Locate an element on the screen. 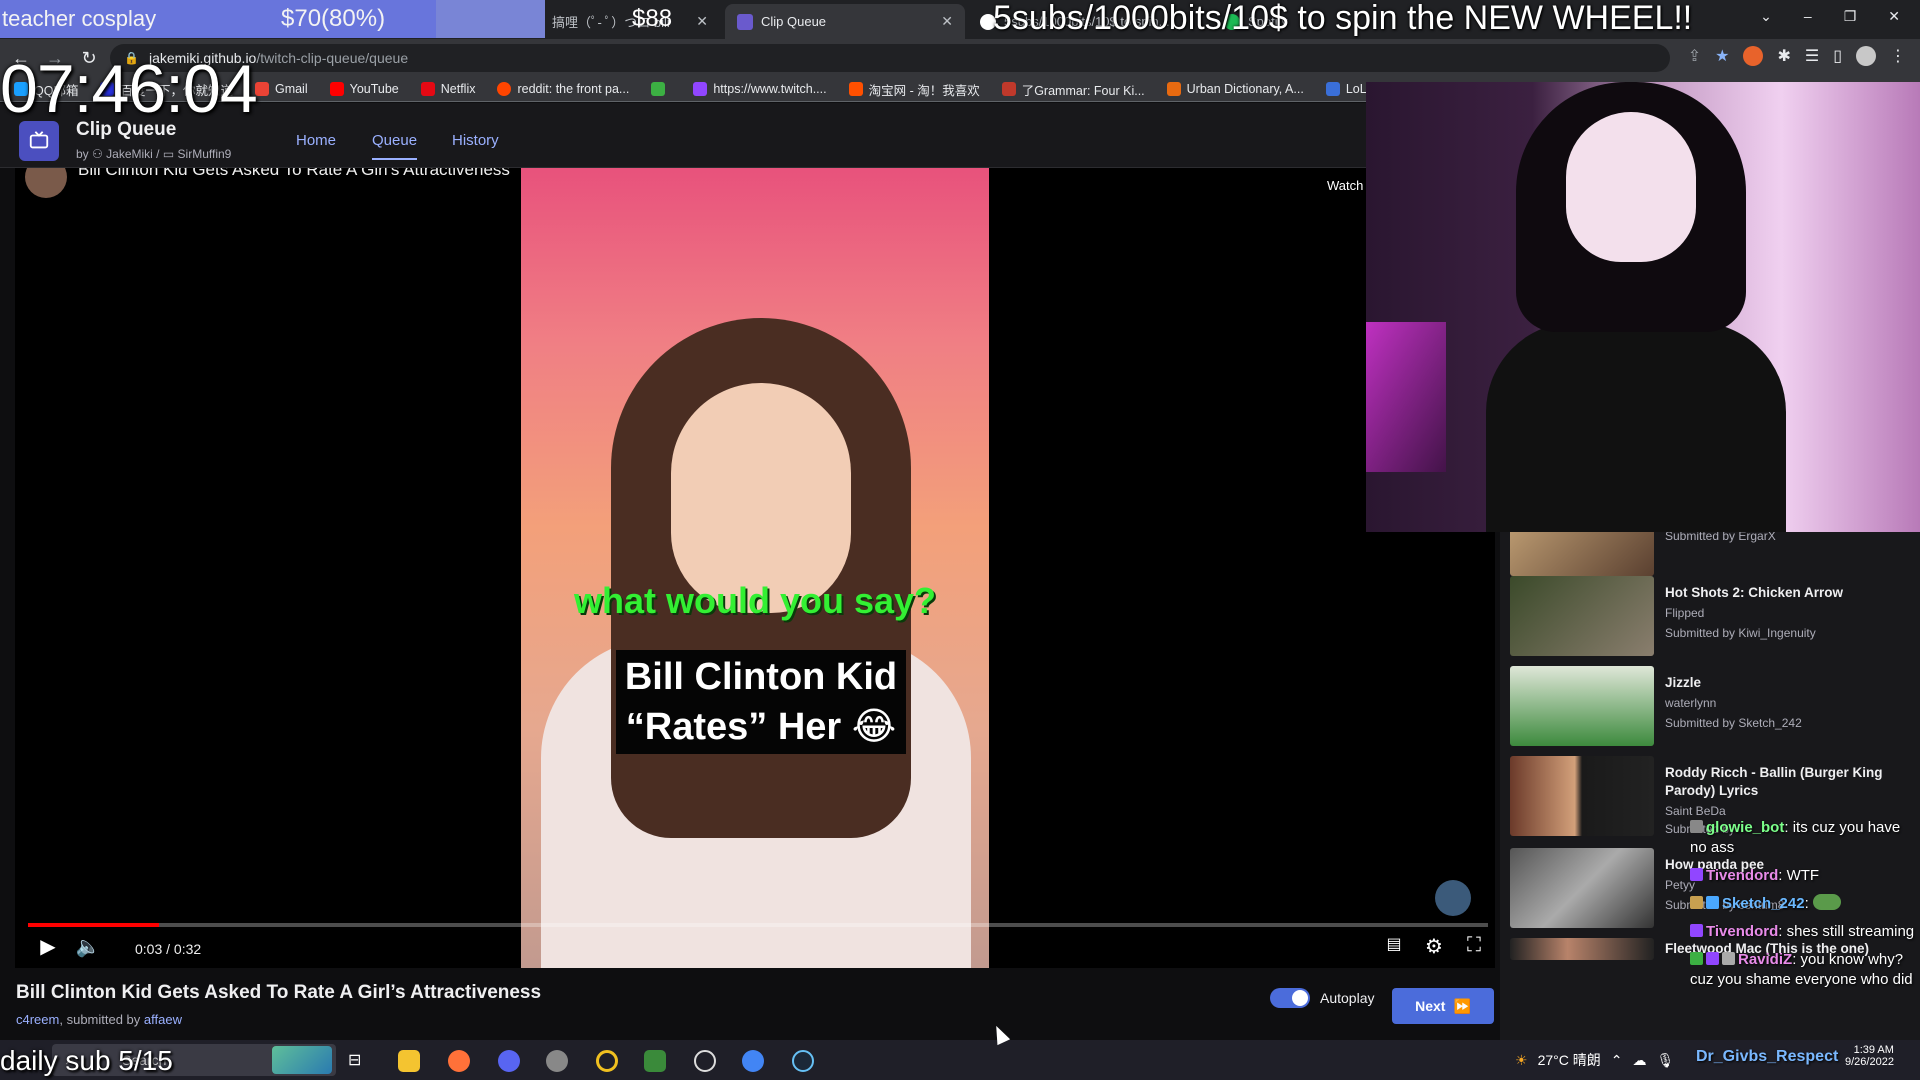  window-controls: ⌄ – ❐ ✕ is located at coordinates (1840, 16).